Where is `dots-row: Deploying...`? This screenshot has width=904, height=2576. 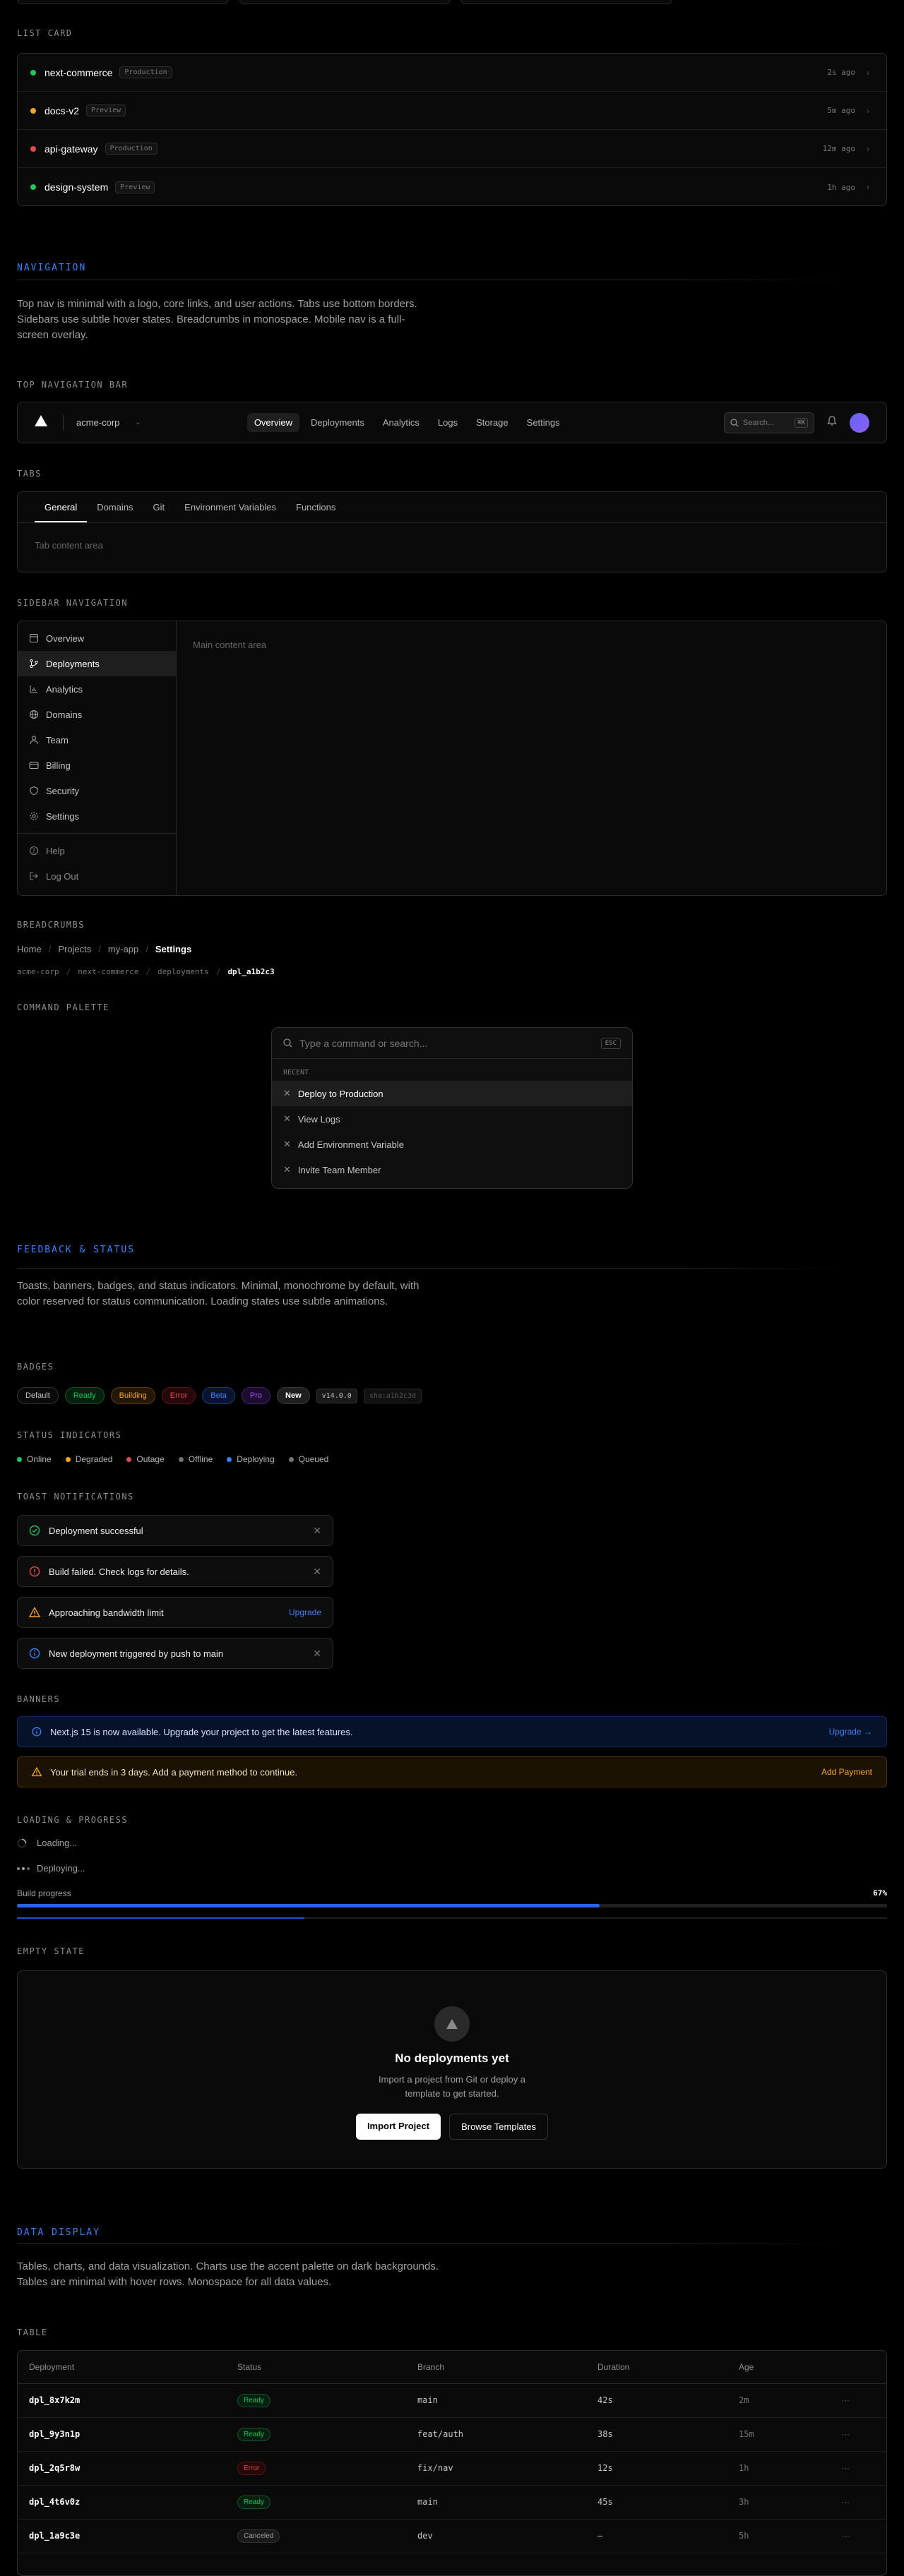
dots-row: Deploying... is located at coordinates (51, 1868).